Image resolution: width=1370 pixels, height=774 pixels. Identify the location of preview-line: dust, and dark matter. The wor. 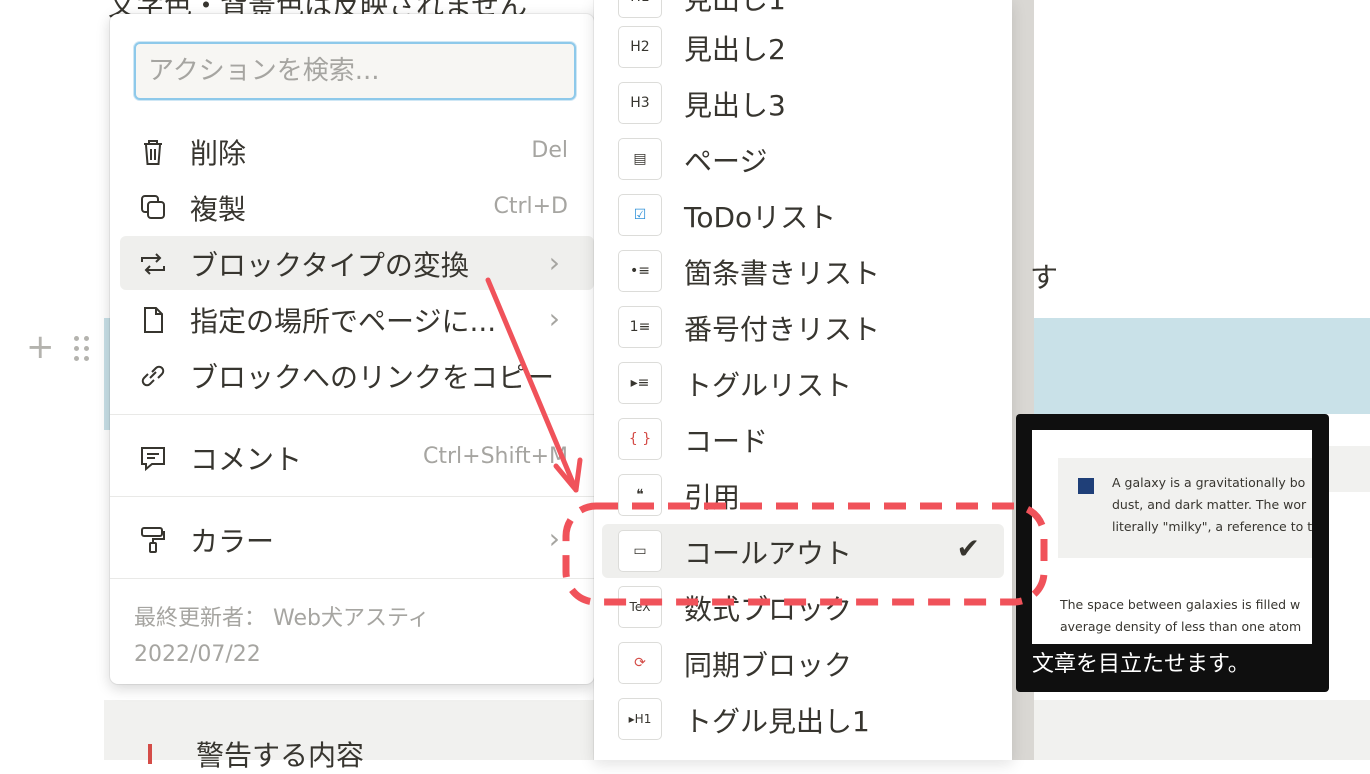
(1209, 504).